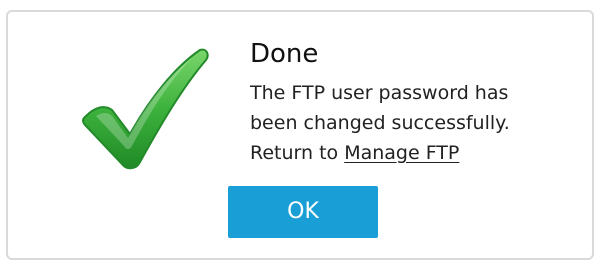 This screenshot has height=268, width=604. I want to click on message-line: The FTP user password has, so click(379, 93).